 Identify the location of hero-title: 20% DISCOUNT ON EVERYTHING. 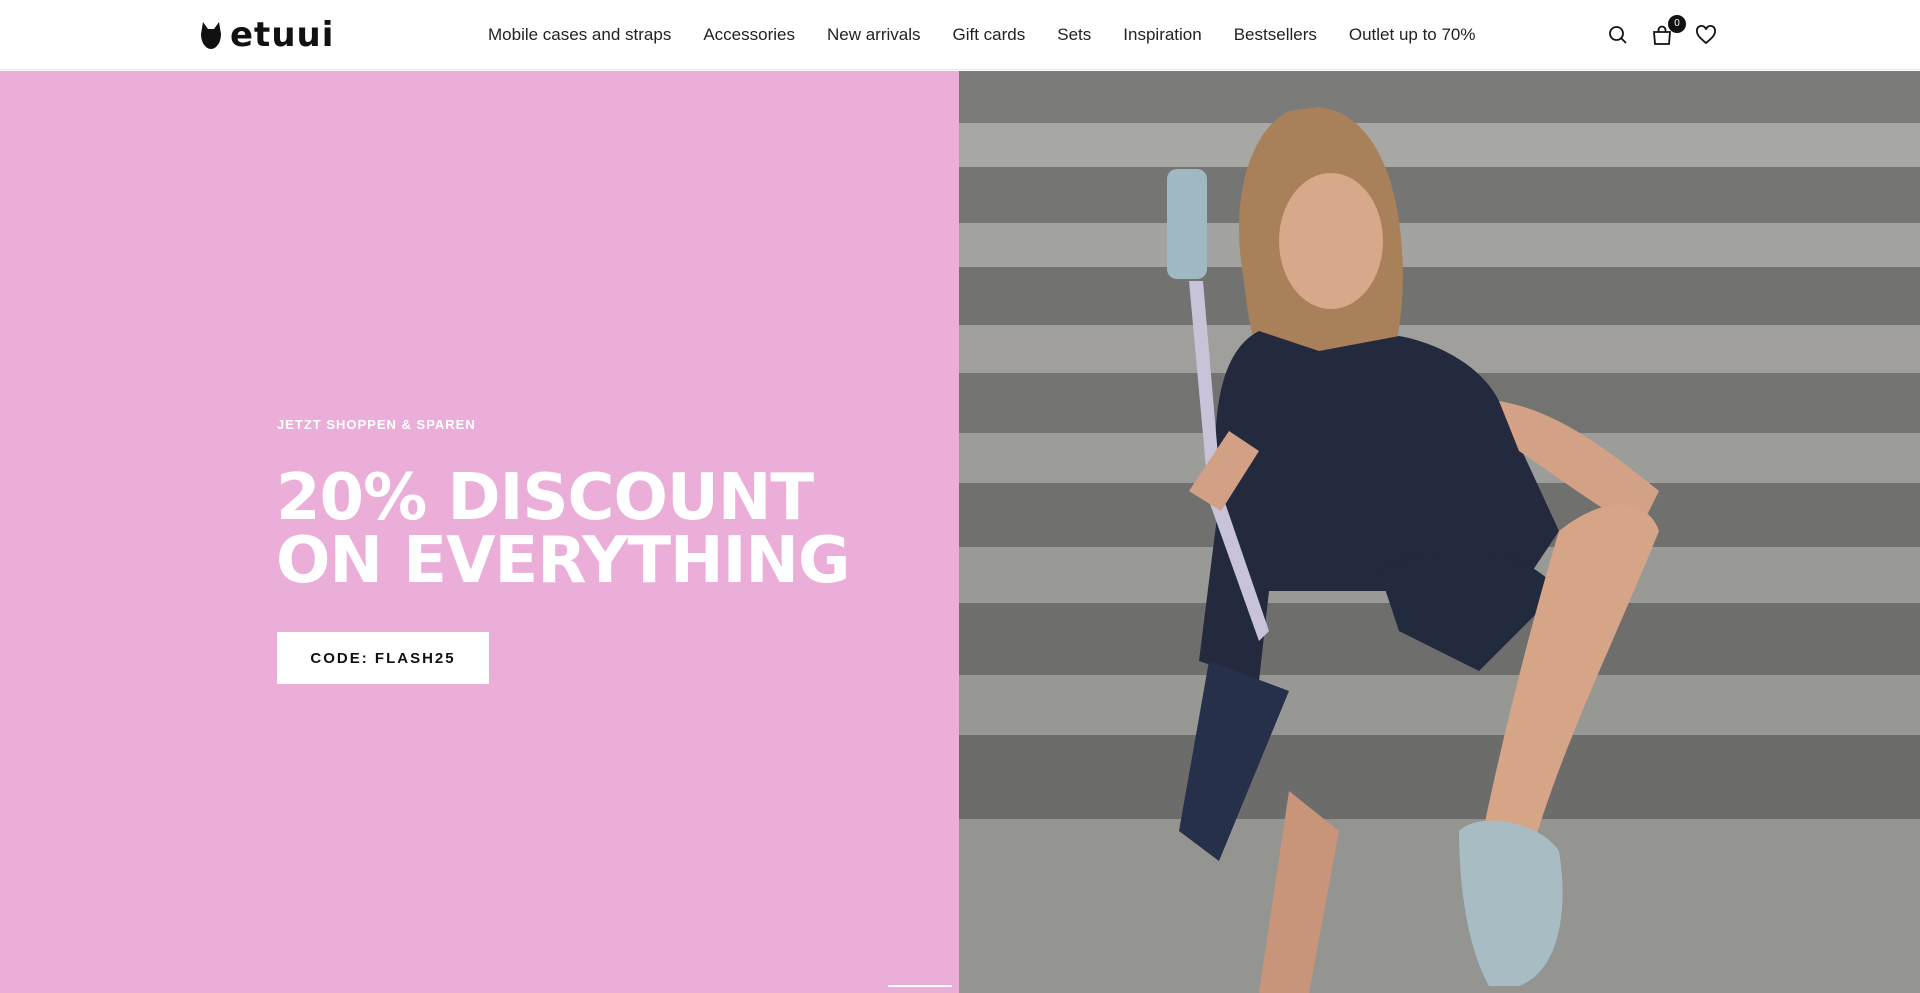
(563, 529).